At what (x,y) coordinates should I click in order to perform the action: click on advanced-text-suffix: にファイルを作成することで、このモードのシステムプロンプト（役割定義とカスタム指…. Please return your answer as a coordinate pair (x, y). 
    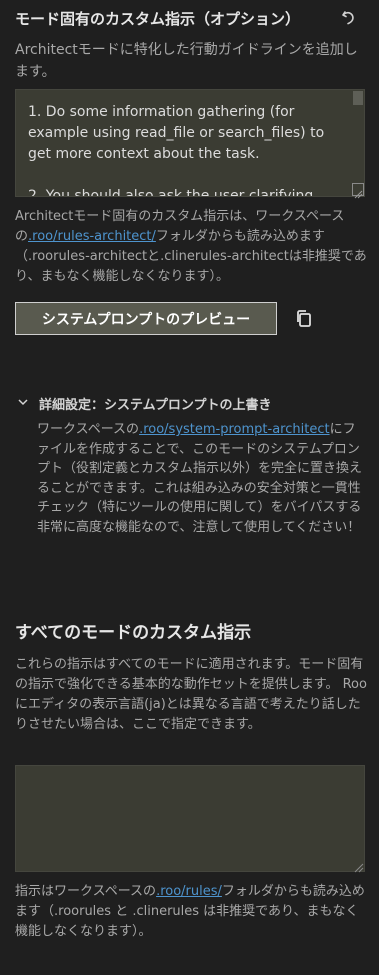
    Looking at the image, I should click on (200, 478).